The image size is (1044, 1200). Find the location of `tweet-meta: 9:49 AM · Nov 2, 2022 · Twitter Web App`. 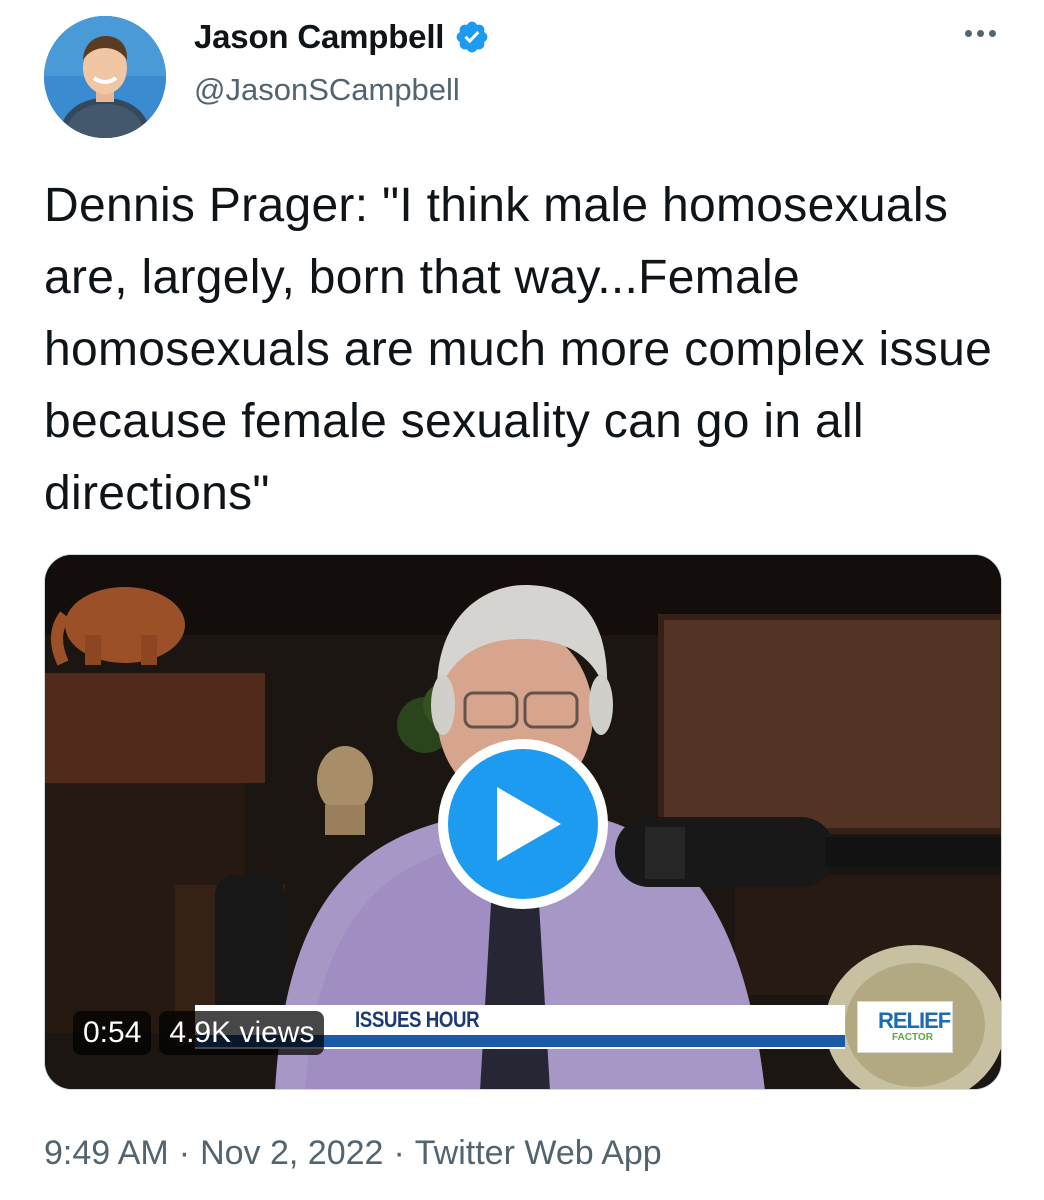

tweet-meta: 9:49 AM · Nov 2, 2022 · Twitter Web App is located at coordinates (353, 1153).